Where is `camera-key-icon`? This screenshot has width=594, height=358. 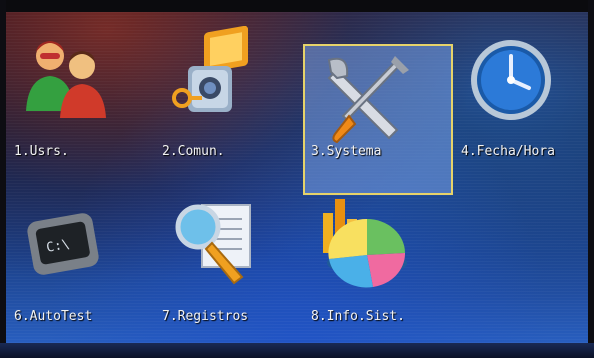
camera-key-icon is located at coordinates (210, 69).